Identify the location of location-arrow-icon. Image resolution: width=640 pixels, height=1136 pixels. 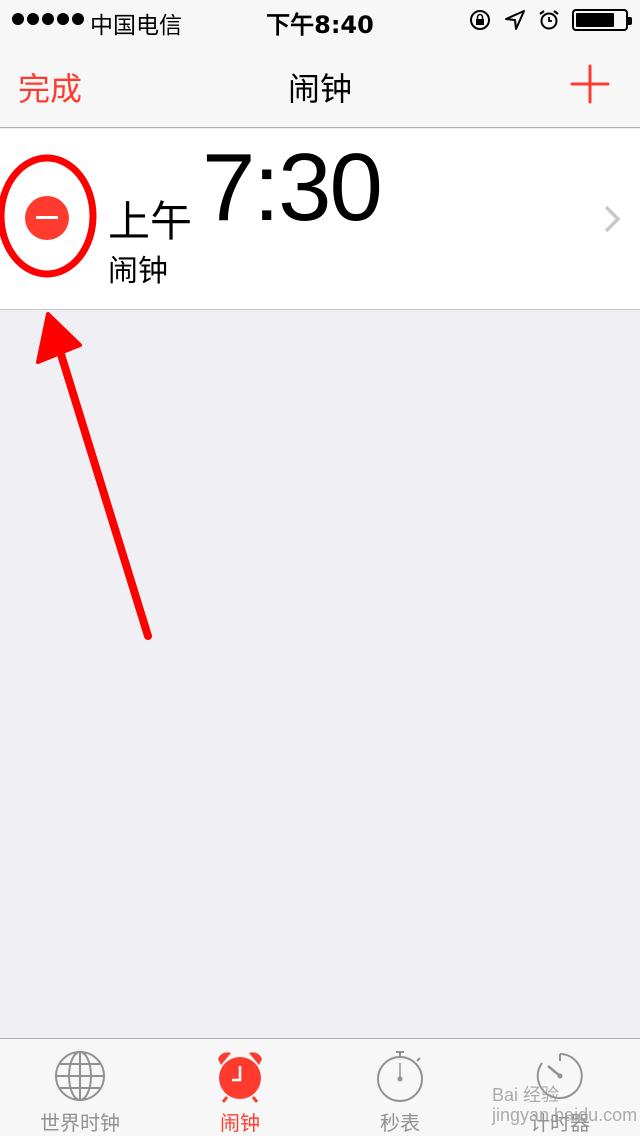
(515, 20).